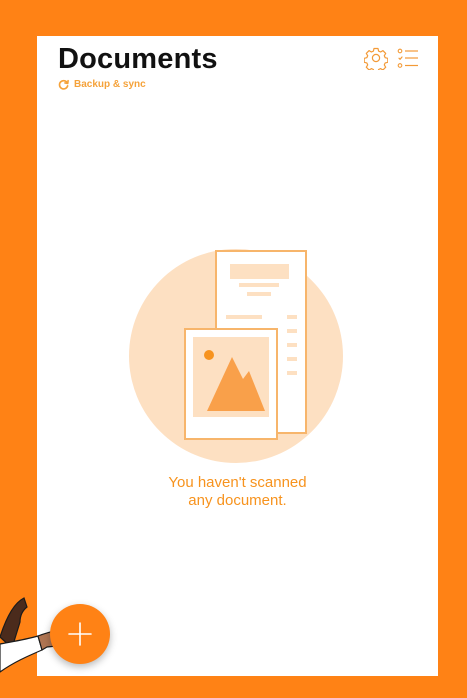  Describe the element at coordinates (408, 58) in the screenshot. I see `checklist-icon` at that location.